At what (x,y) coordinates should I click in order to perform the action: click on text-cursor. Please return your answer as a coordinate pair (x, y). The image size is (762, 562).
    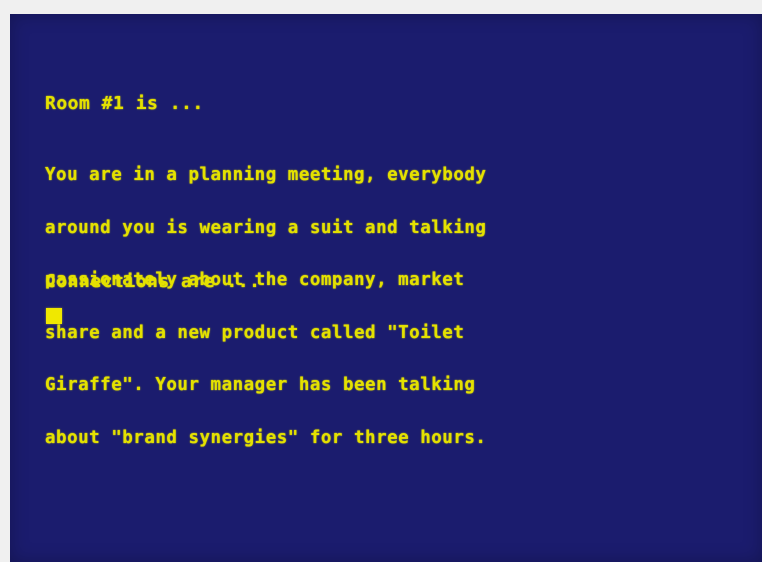
    Looking at the image, I should click on (54, 316).